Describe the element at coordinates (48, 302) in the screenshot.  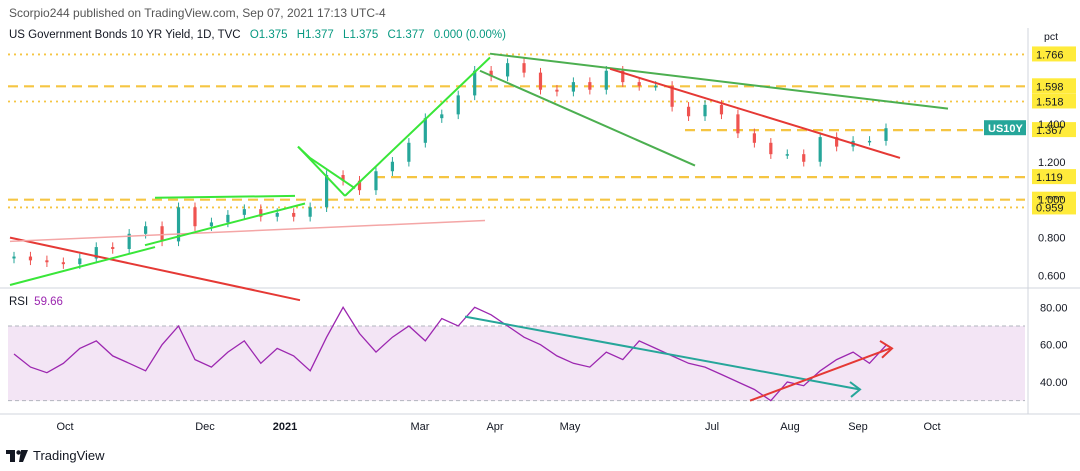
I see `rsi-value: 59.66` at that location.